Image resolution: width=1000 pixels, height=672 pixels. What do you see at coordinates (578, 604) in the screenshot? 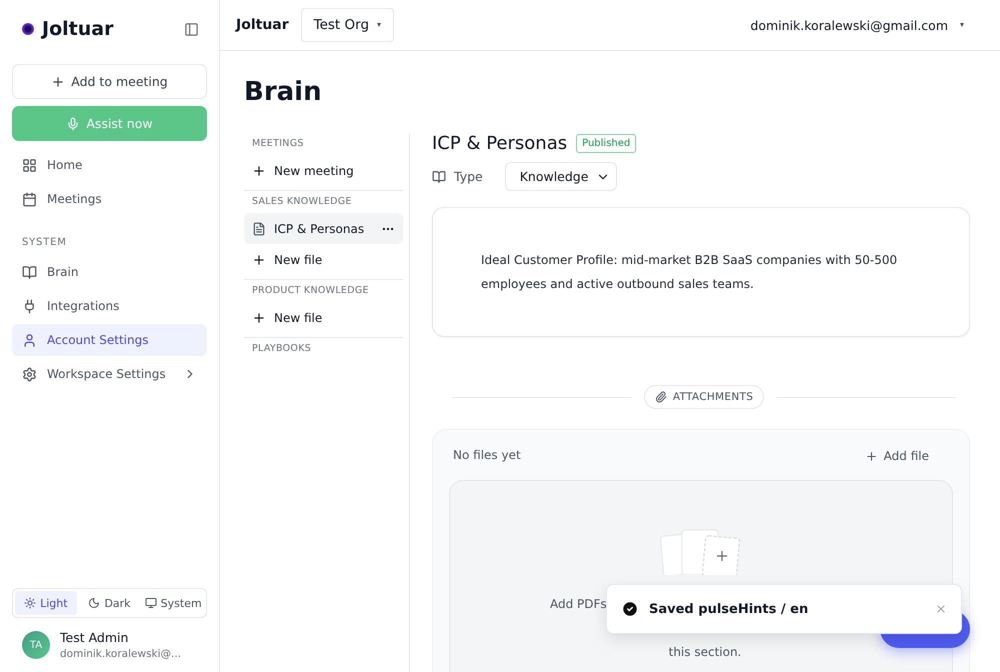
I see `drop-text: Add PDFs` at bounding box center [578, 604].